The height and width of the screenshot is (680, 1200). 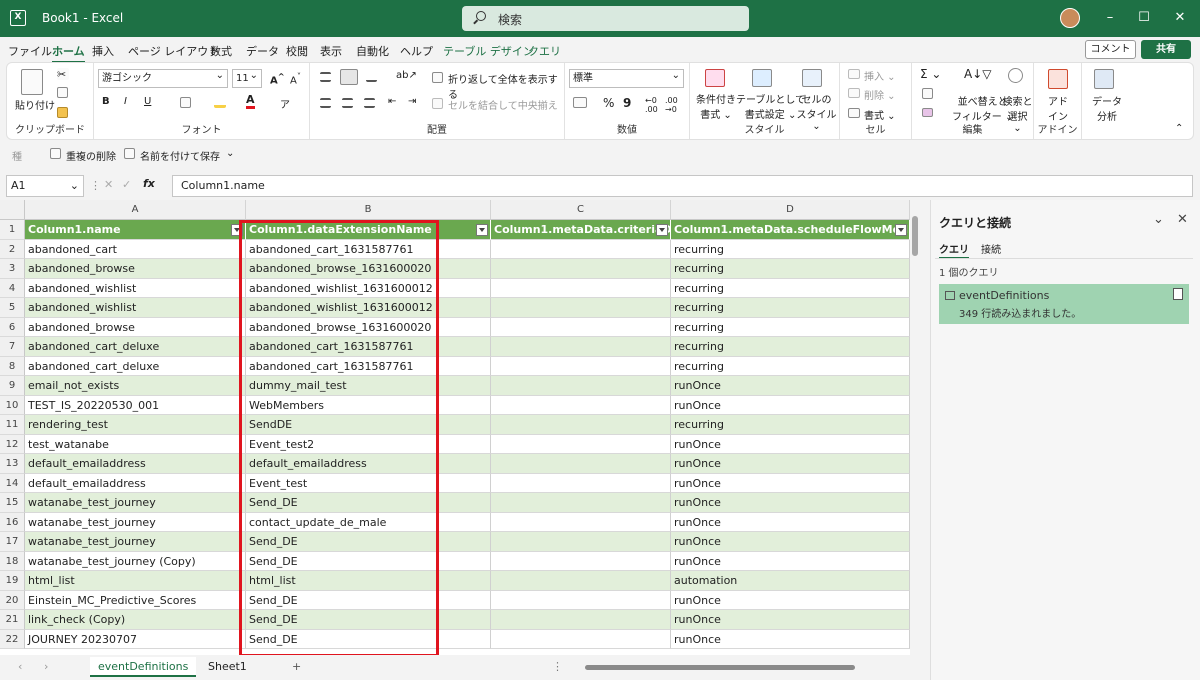 I want to click on clear-icon, so click(x=927, y=112).